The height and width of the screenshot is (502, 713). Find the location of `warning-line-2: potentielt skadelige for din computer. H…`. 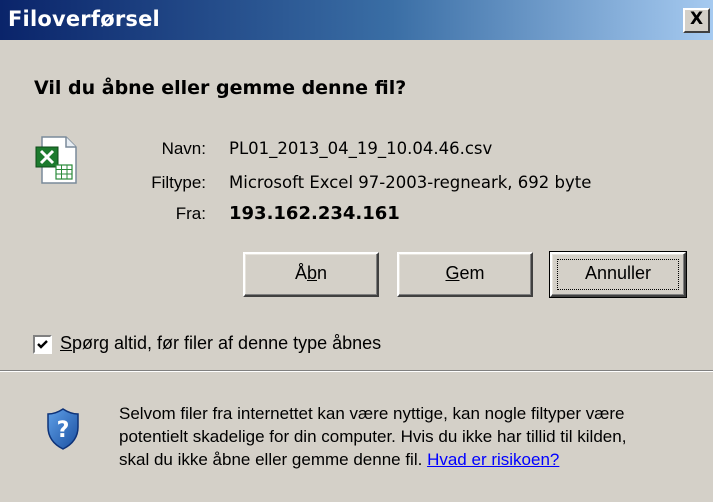

warning-line-2: potentielt skadelige for din computer. H… is located at coordinates (373, 436).